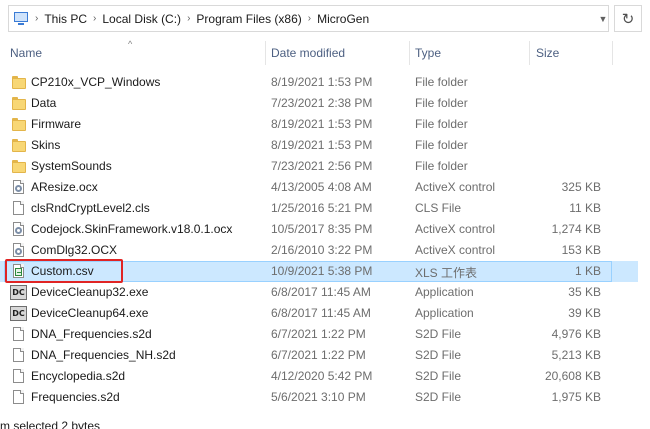 This screenshot has width=650, height=429. Describe the element at coordinates (65, 19) in the screenshot. I see `breadcrumb-this-pc: This PC` at that location.